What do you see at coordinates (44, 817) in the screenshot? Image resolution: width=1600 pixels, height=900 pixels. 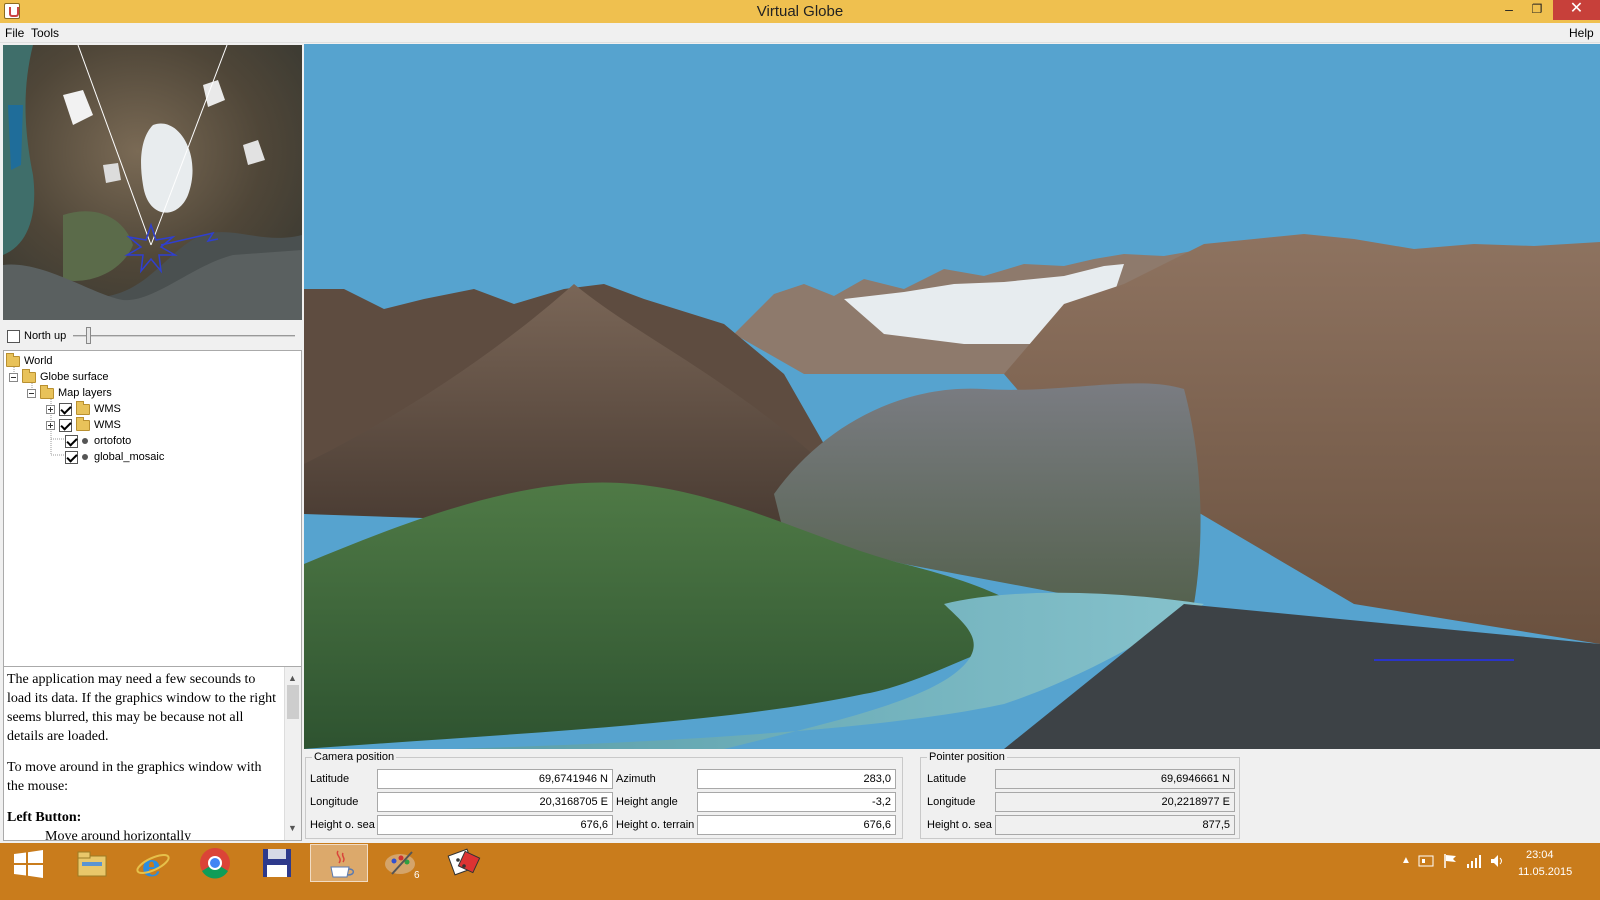 I see `help-heading: Left Button:` at bounding box center [44, 817].